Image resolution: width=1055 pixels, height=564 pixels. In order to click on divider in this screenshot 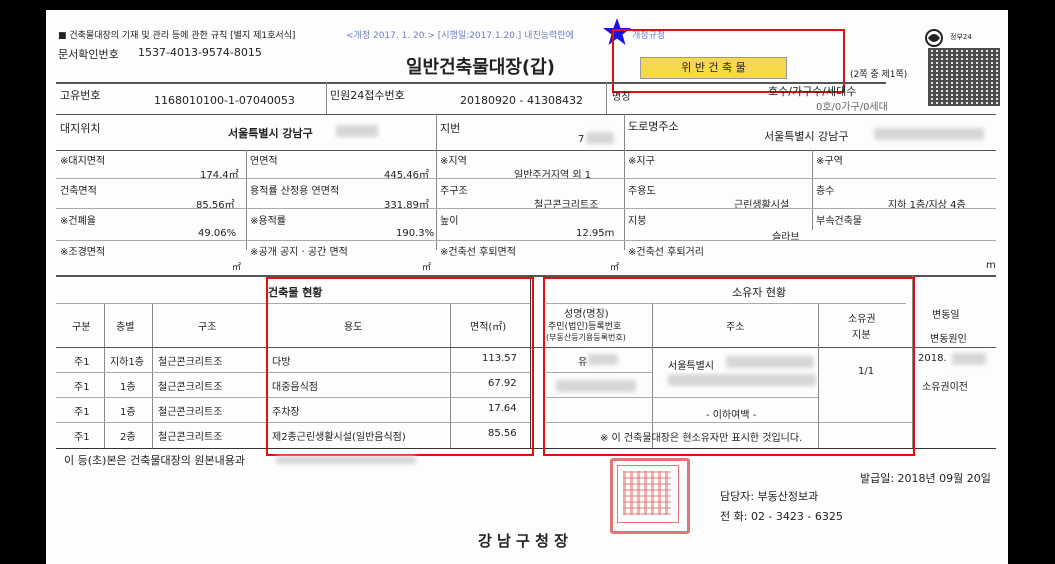, I will do `click(471, 83)`.